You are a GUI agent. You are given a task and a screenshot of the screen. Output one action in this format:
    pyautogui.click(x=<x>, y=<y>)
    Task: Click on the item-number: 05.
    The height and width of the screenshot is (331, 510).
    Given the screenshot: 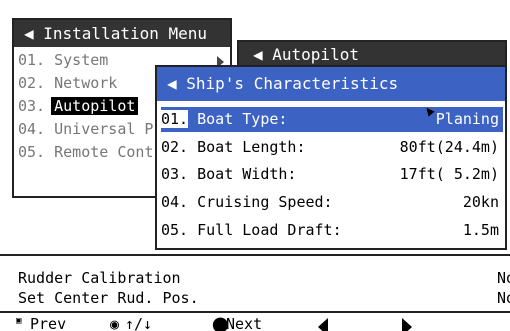 What is the action you would take?
    pyautogui.click(x=32, y=152)
    